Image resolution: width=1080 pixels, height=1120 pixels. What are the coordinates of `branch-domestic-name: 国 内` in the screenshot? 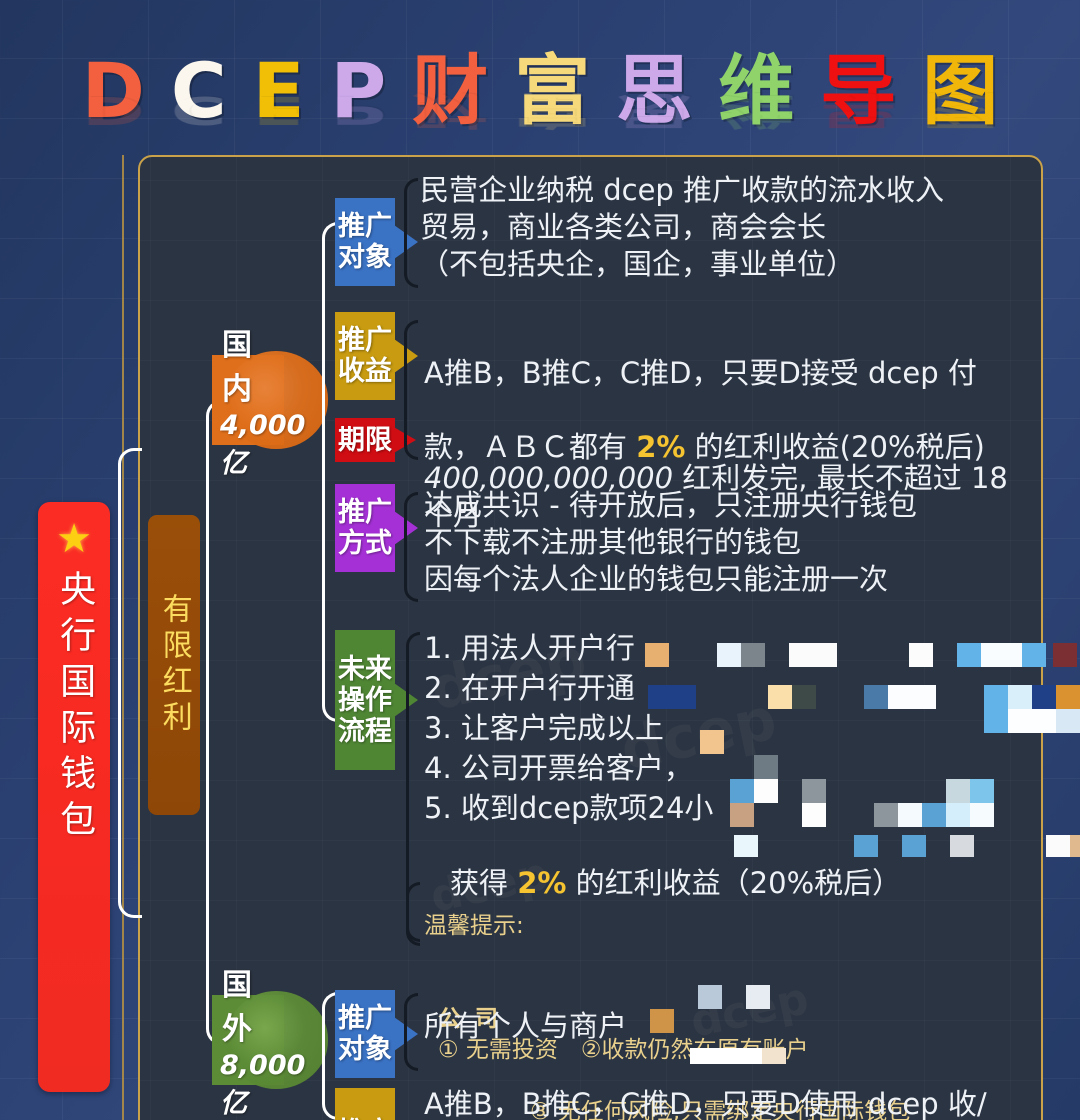 It's located at (266, 367).